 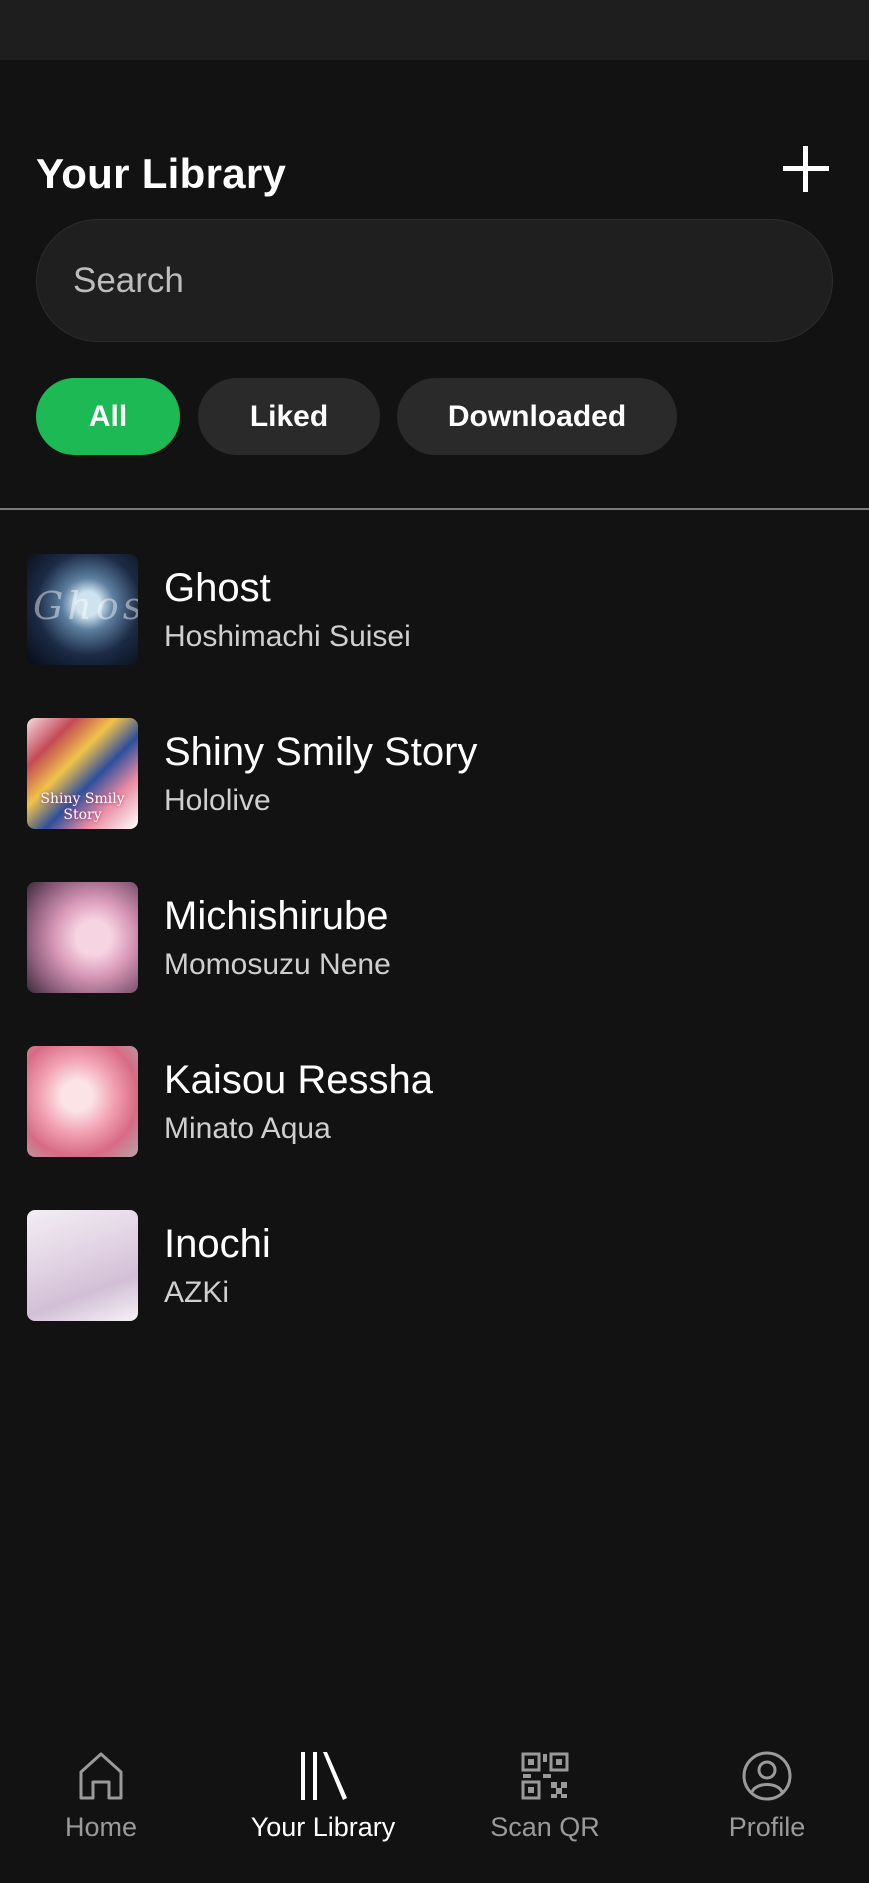 I want to click on filter-chip-liked: Liked, so click(x=289, y=416).